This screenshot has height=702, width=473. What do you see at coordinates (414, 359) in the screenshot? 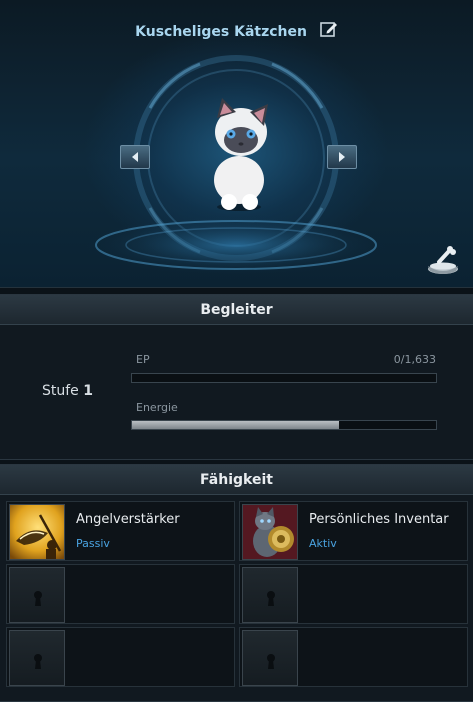
I see `ep-value: 0/1,633` at bounding box center [414, 359].